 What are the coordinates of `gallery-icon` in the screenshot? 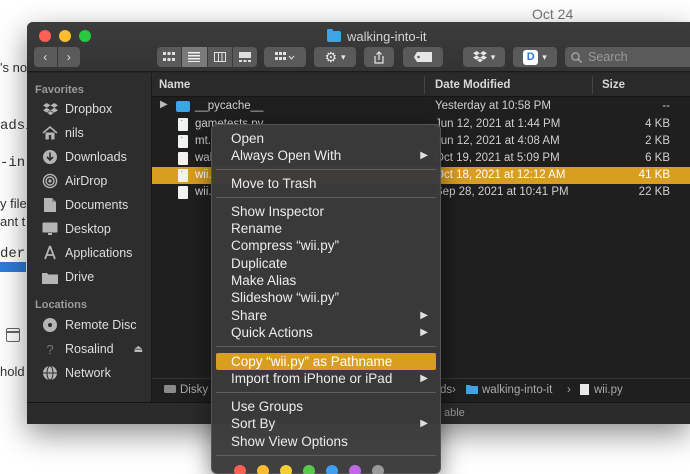 It's located at (244, 57).